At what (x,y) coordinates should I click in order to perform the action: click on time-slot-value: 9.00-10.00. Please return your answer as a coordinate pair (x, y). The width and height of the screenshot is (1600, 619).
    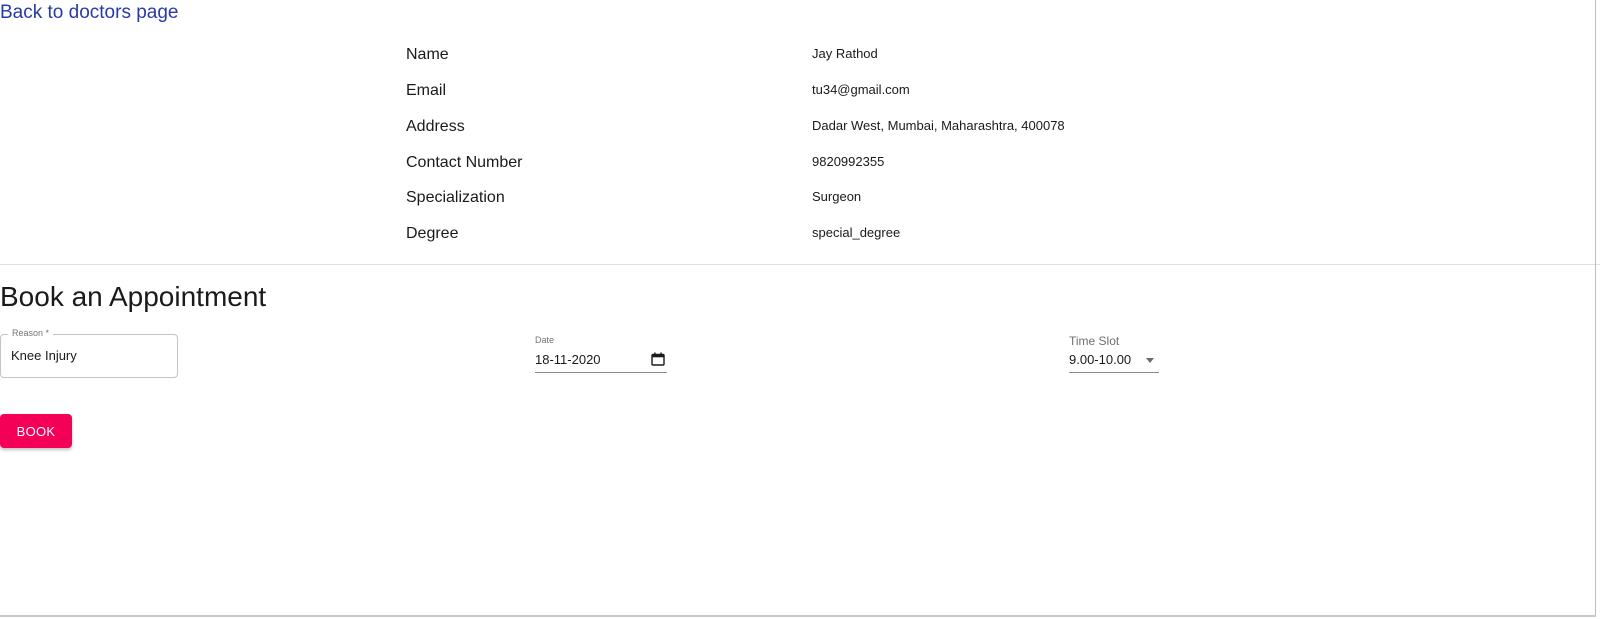
    Looking at the image, I should click on (1100, 359).